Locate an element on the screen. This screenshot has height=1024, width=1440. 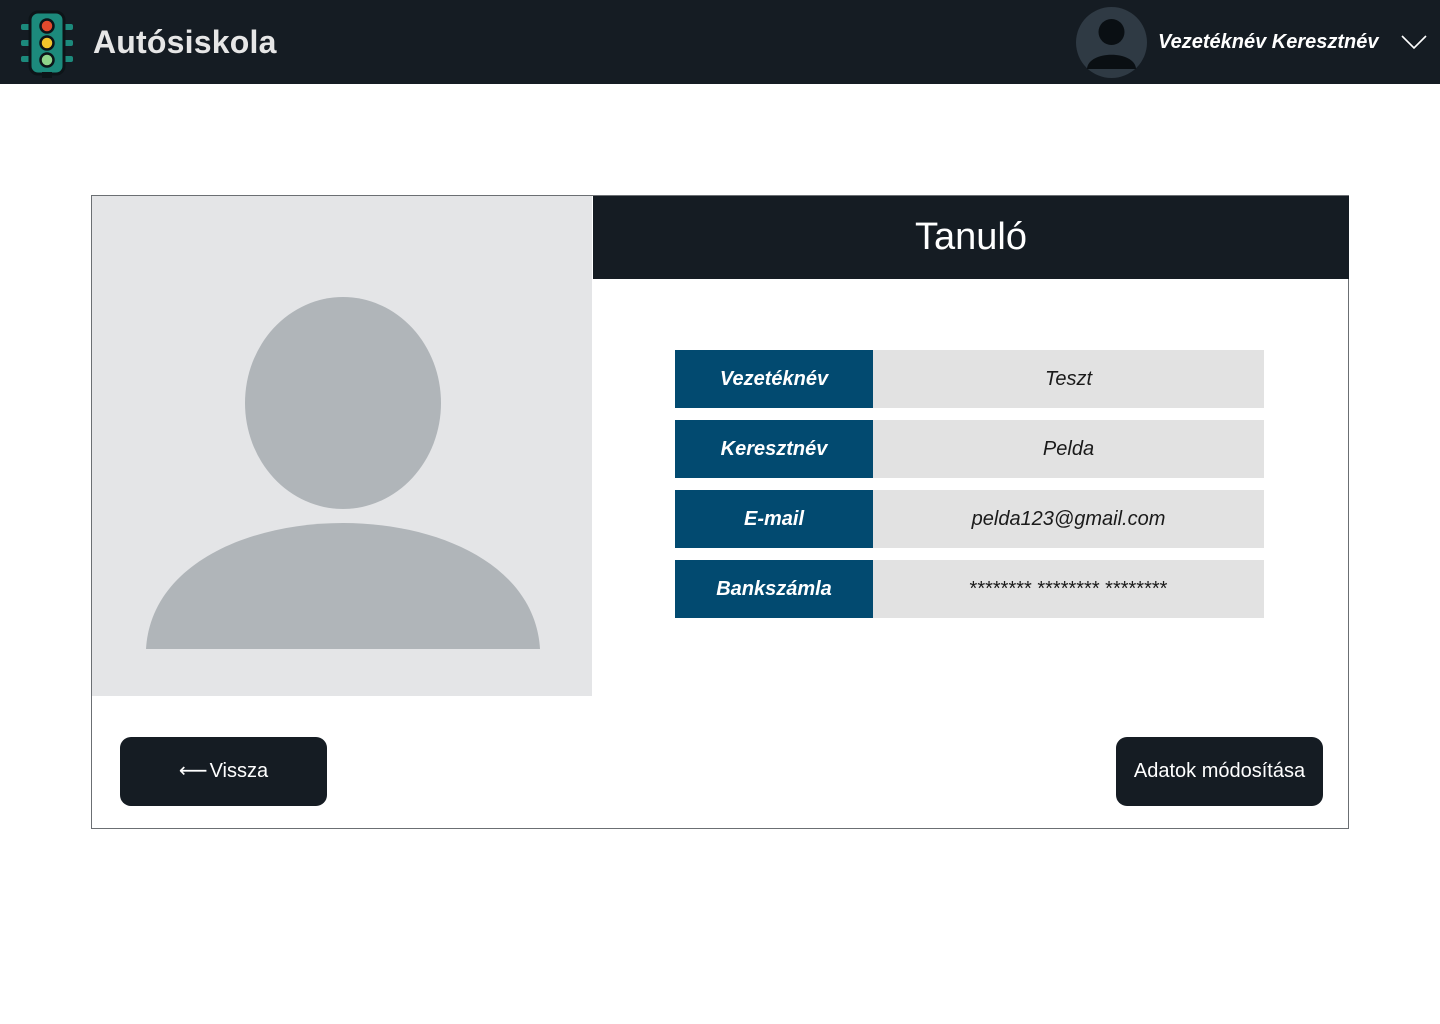
back-button: ⟵ Vissza is located at coordinates (223, 771).